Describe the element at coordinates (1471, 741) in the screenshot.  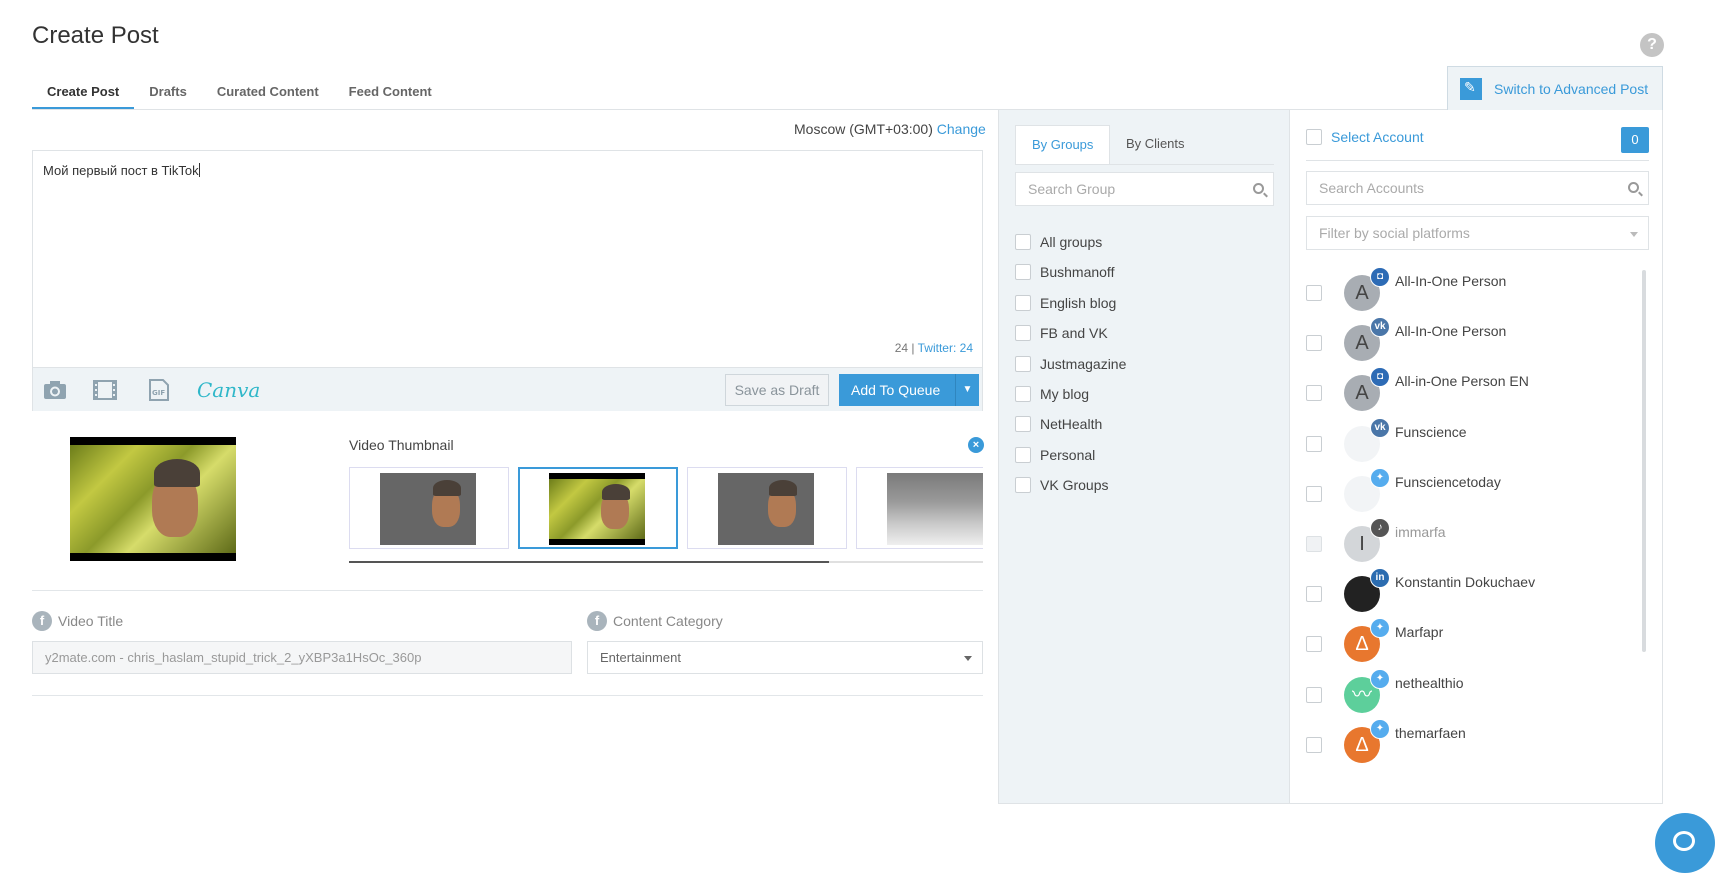
I see `account-item: Δ ✦ themarfaen` at that location.